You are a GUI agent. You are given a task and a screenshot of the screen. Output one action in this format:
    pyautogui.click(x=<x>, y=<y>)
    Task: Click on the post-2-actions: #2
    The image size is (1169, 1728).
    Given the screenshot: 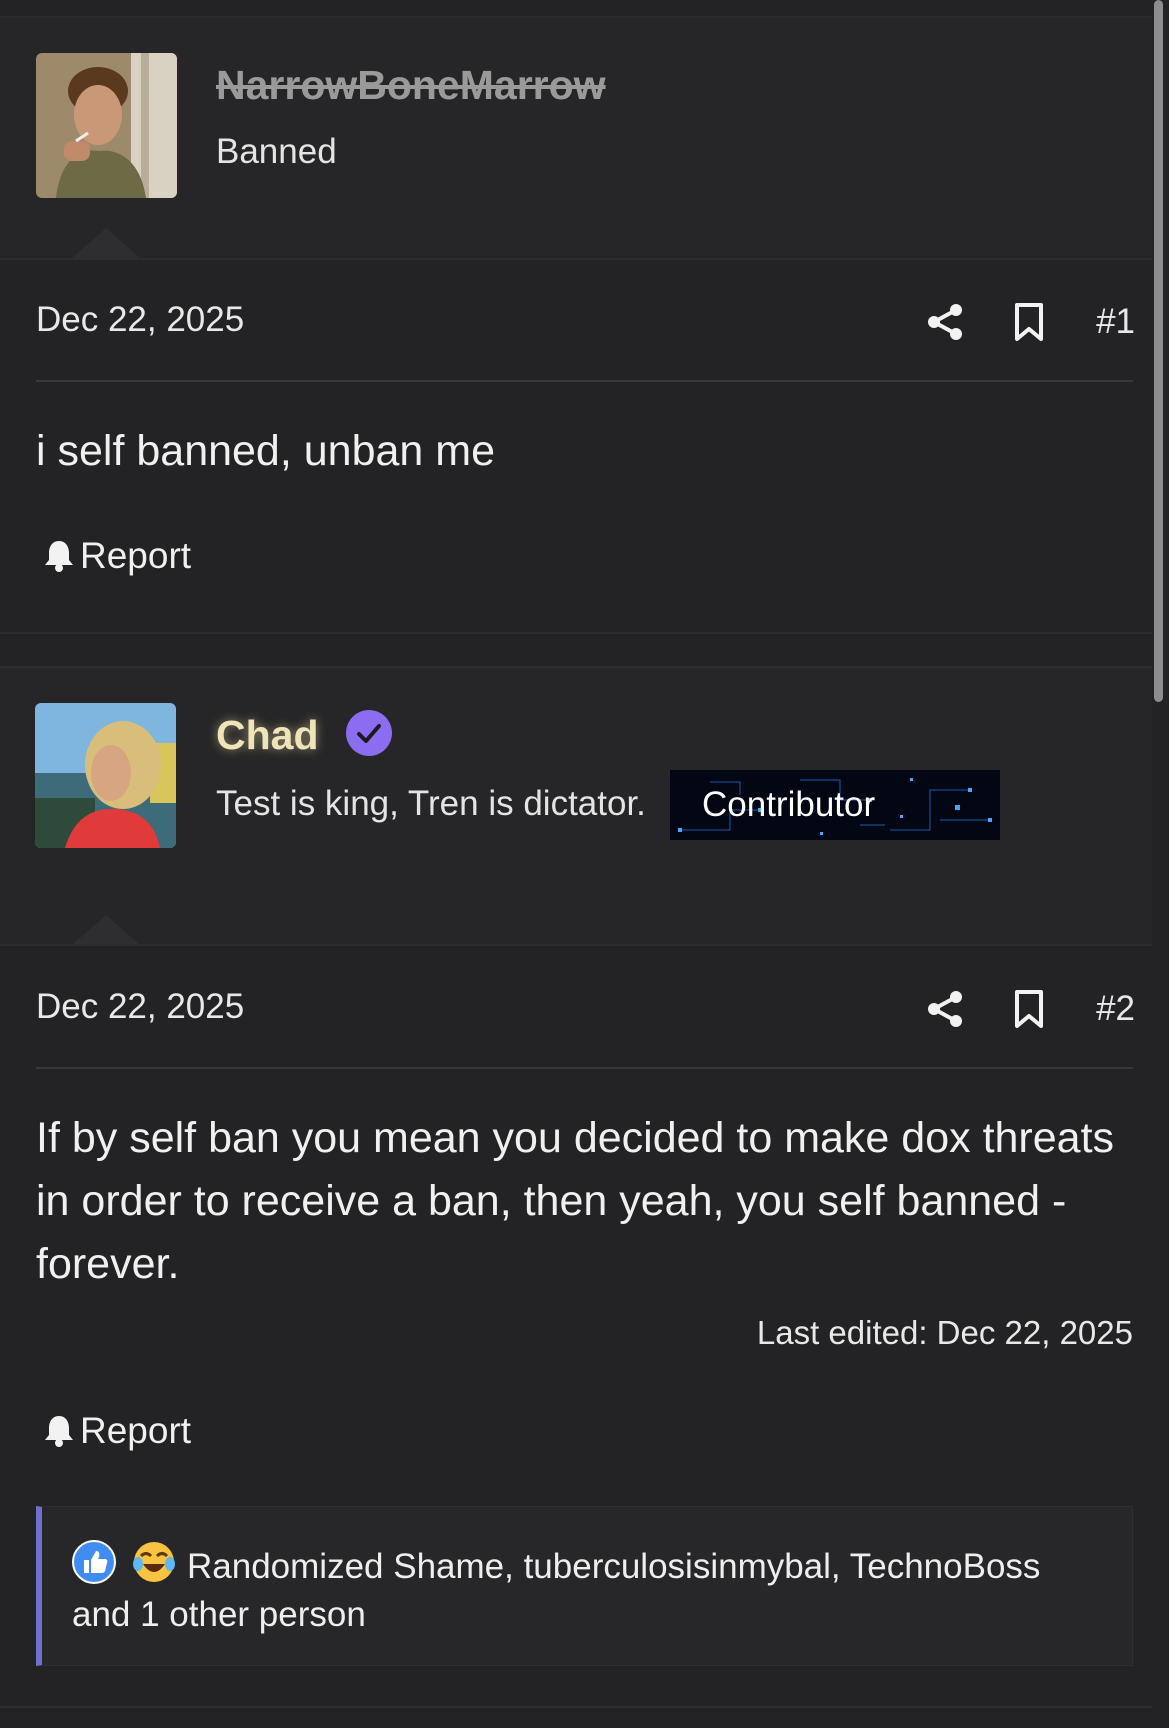 What is the action you would take?
    pyautogui.click(x=1030, y=1006)
    